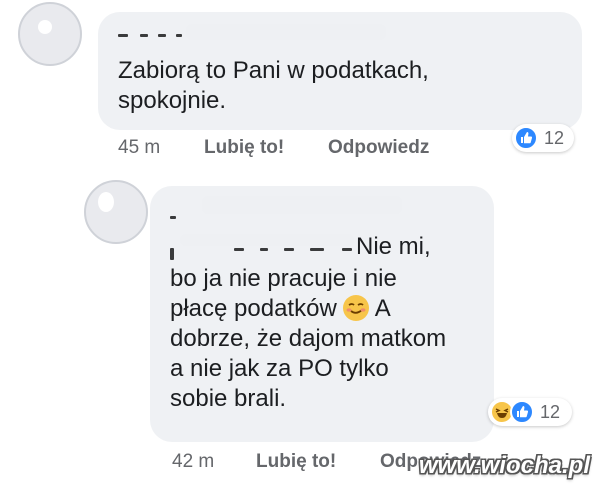 The width and height of the screenshot is (600, 492). What do you see at coordinates (273, 70) in the screenshot?
I see `comment-text-line: Zabiorą to Pani w podatkach,` at bounding box center [273, 70].